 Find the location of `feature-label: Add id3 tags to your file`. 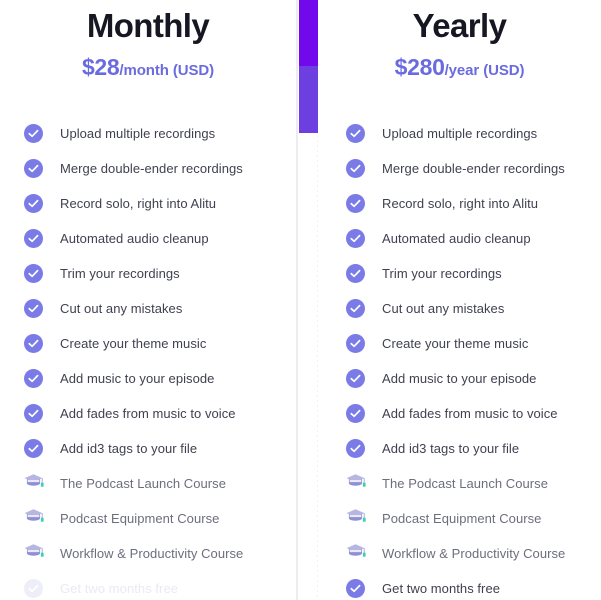

feature-label: Add id3 tags to your file is located at coordinates (129, 448).